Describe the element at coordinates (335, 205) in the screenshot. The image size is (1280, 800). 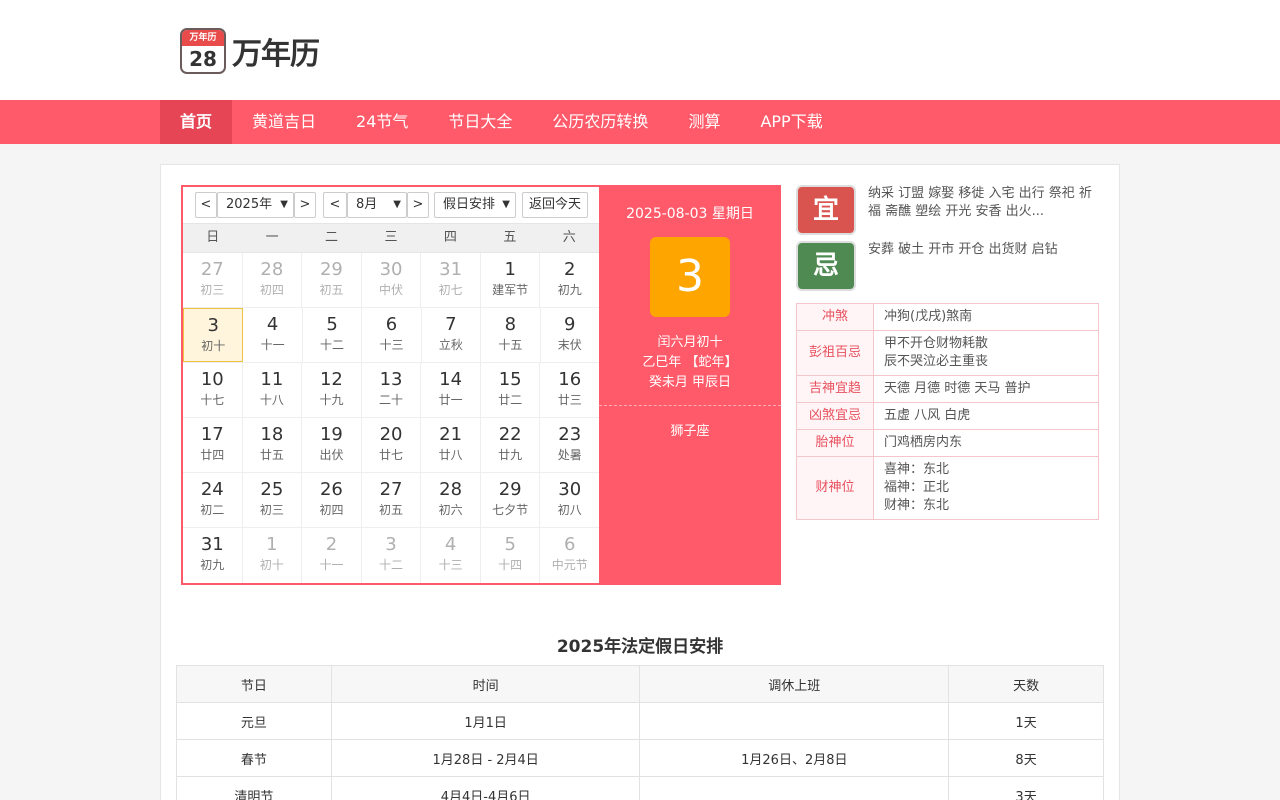
I see `prev-month-button: <` at that location.